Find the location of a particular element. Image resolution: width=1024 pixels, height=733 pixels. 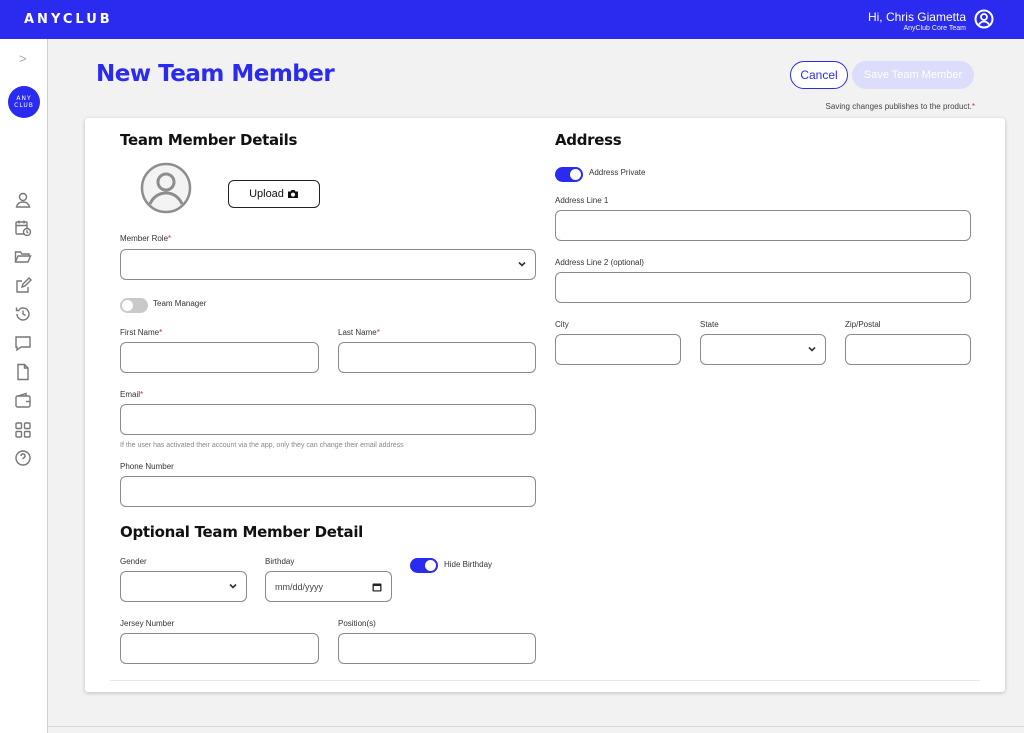

birthday-label: Birthday is located at coordinates (280, 561).